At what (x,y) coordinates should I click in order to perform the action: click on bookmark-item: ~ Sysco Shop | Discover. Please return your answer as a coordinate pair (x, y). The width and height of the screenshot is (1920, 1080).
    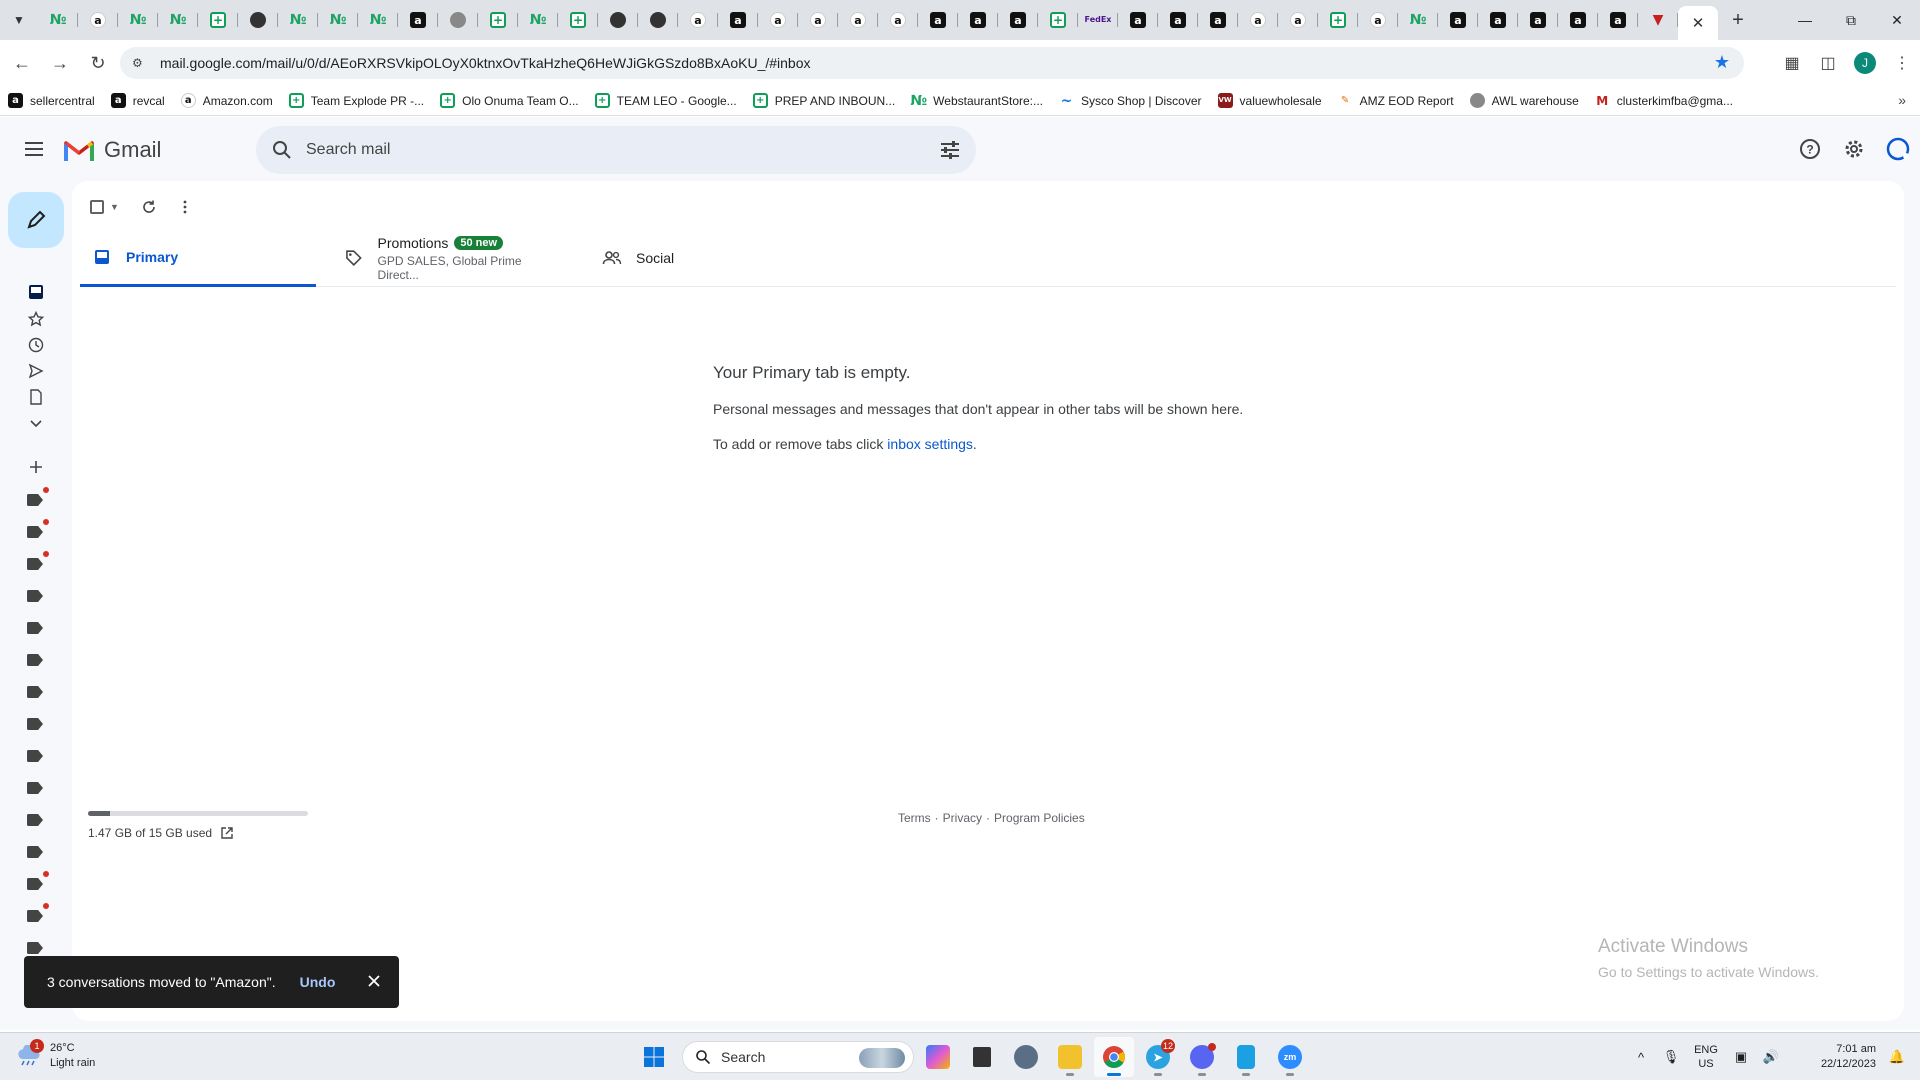
    Looking at the image, I should click on (1130, 101).